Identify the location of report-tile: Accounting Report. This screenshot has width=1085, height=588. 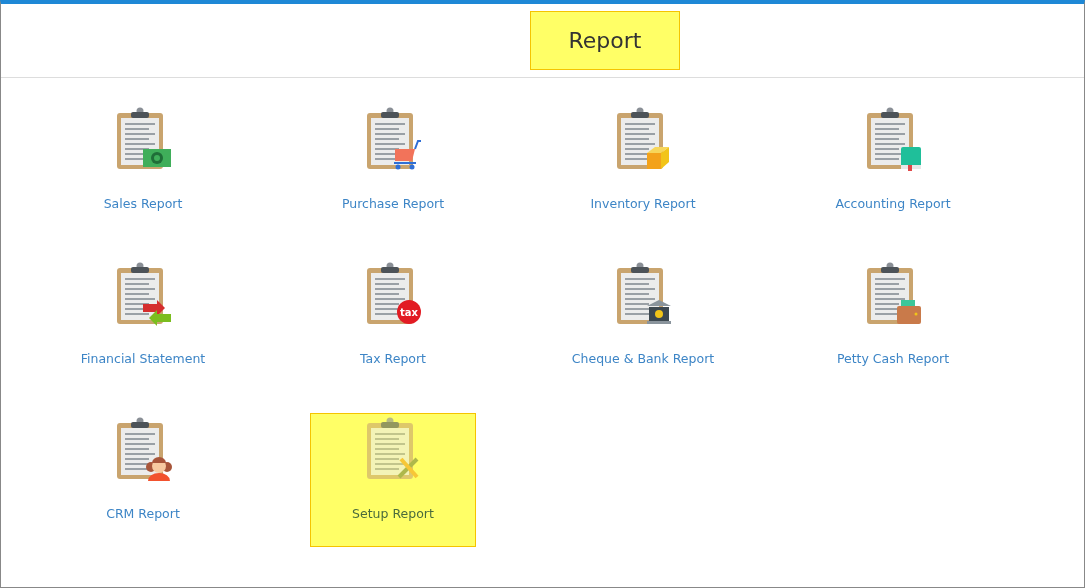
(893, 170).